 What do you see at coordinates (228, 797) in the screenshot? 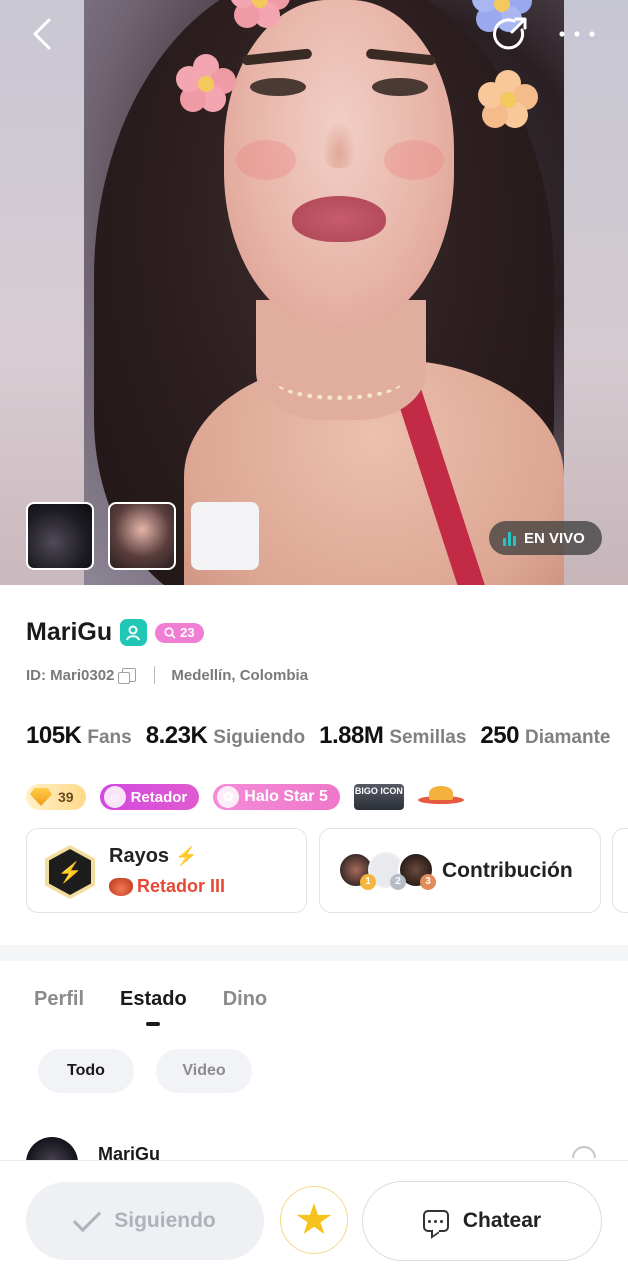
I see `halo-icon: ✿` at bounding box center [228, 797].